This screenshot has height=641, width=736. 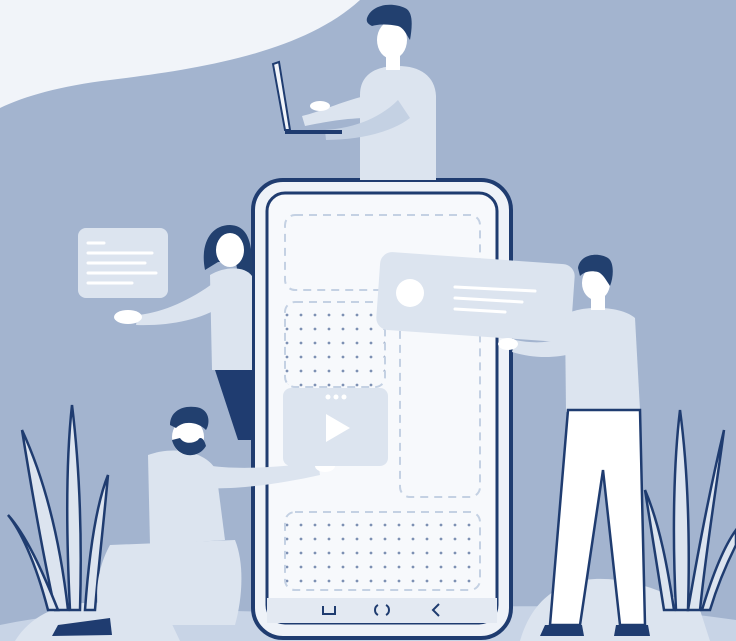 What do you see at coordinates (508, 344) in the screenshot?
I see `standing-hand` at bounding box center [508, 344].